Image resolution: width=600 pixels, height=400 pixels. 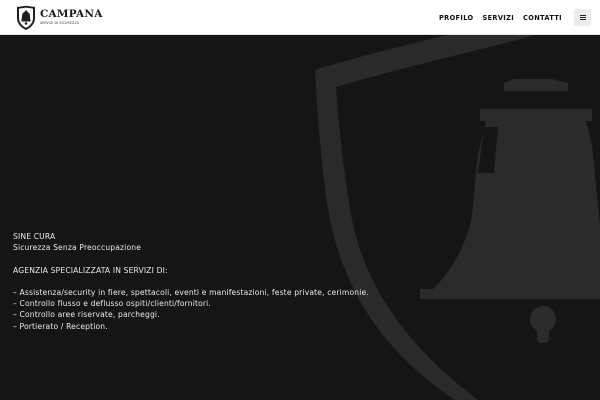 I want to click on hamburger-icon, so click(x=582, y=17).